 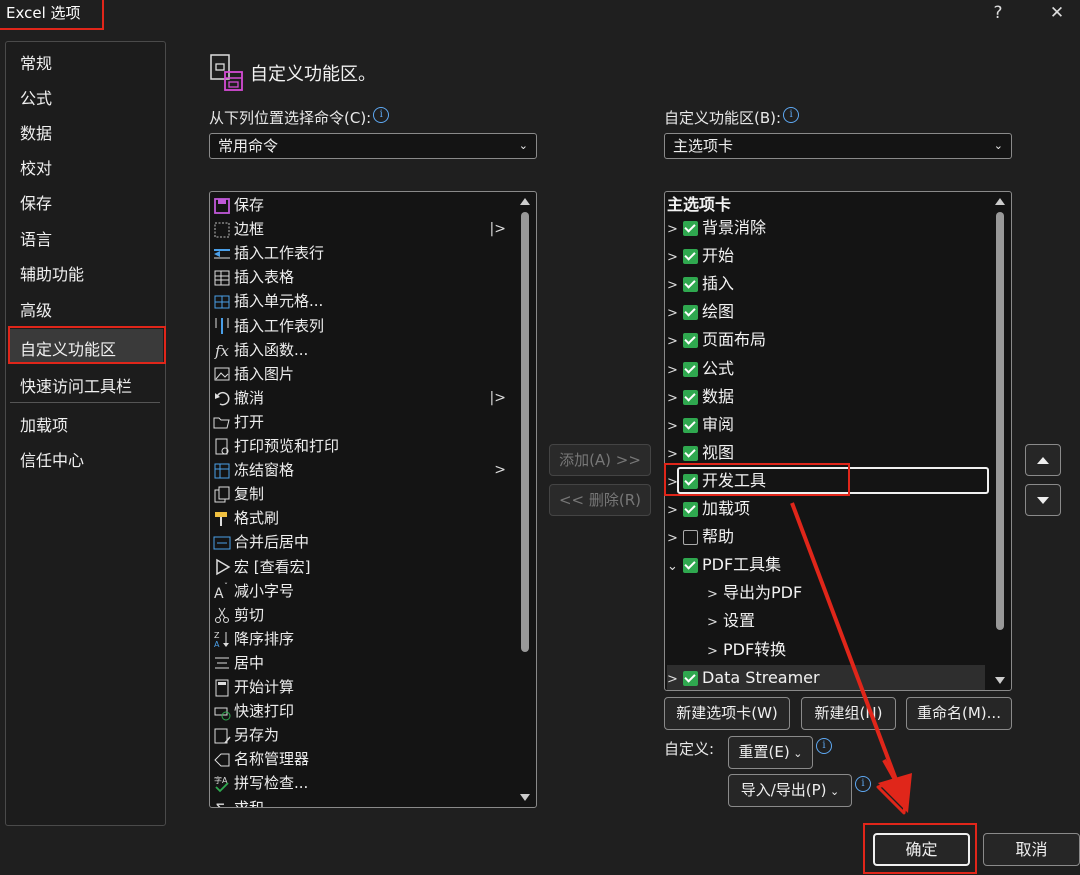 I want to click on nav-item-proofing: 校对, so click(x=36, y=167).